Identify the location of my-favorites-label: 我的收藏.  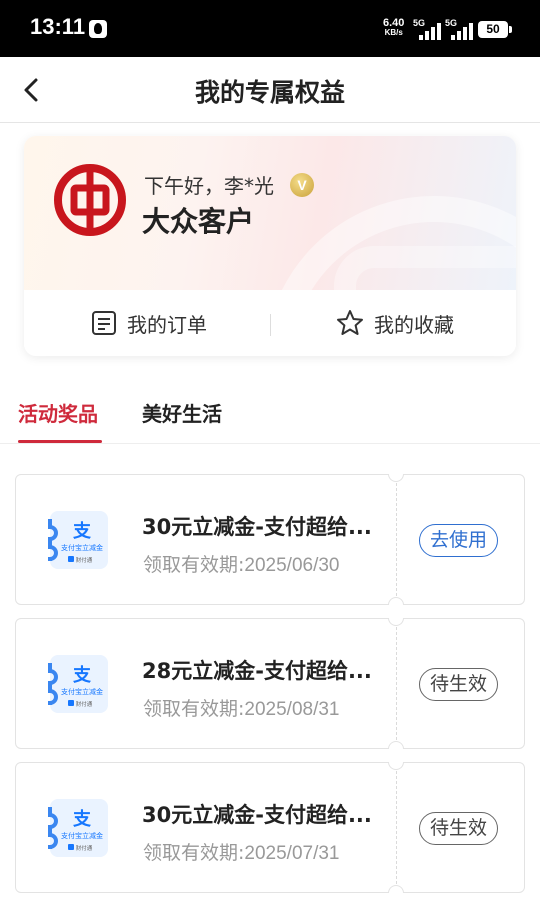
(414, 324).